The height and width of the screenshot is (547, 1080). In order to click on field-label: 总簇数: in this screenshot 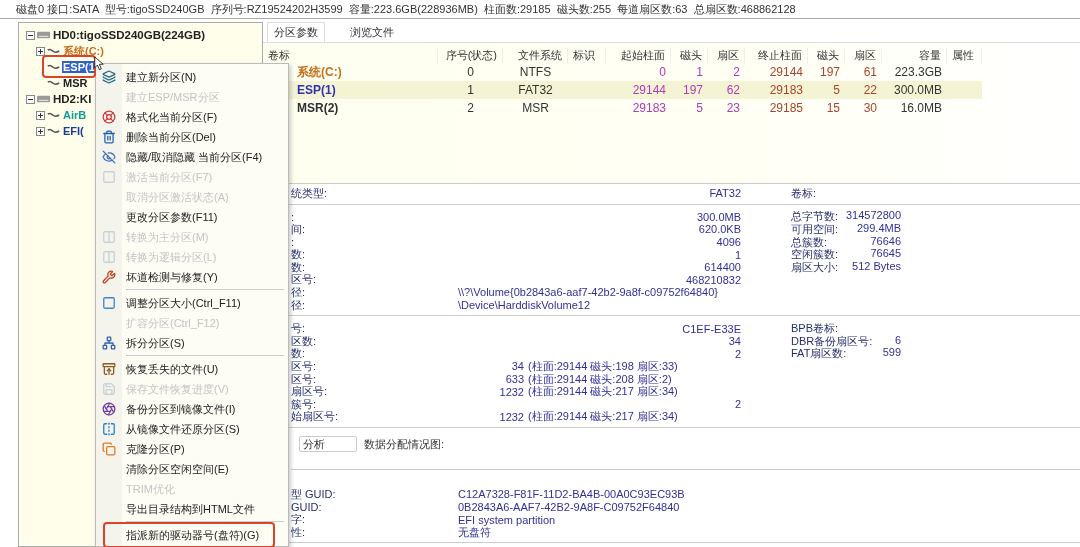, I will do `click(809, 241)`.